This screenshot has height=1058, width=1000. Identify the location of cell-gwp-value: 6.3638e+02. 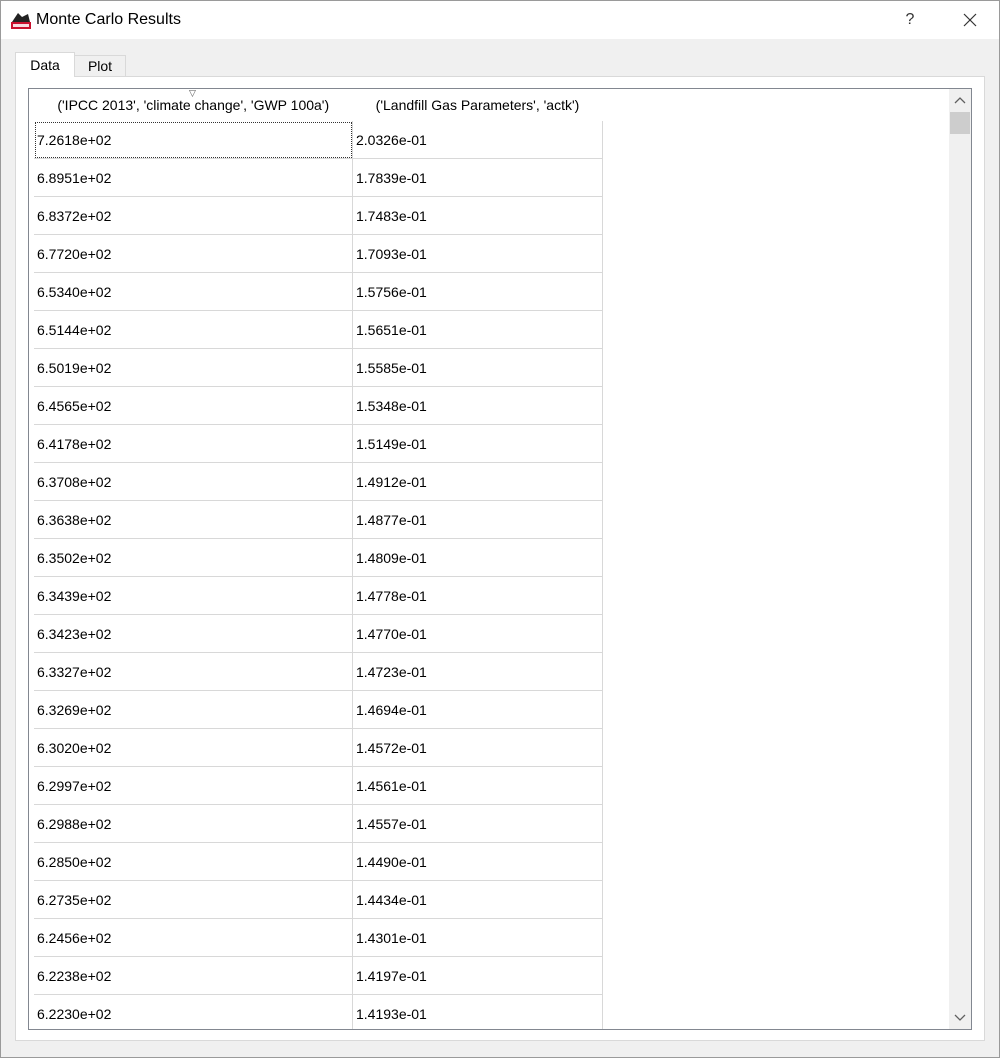
(193, 519).